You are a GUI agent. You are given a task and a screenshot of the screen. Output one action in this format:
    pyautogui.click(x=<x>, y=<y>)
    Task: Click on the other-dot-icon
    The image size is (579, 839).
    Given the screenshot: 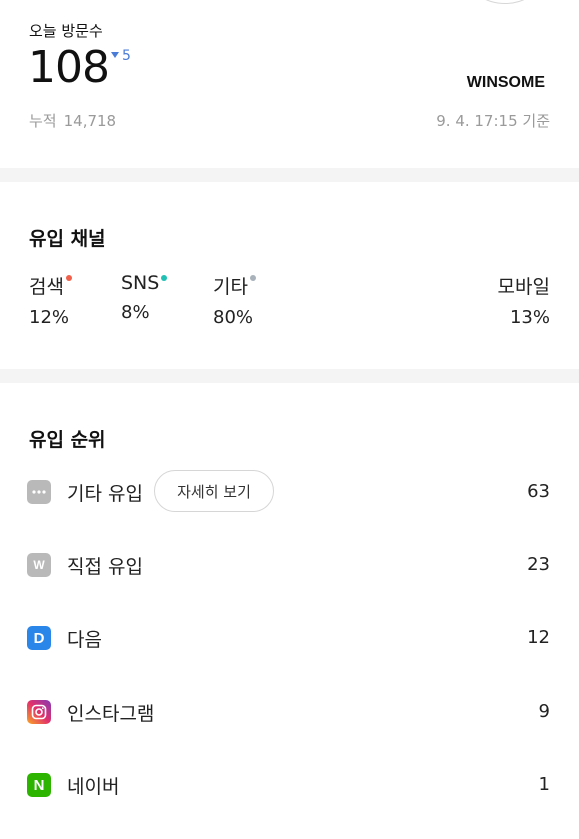 What is the action you would take?
    pyautogui.click(x=252, y=278)
    